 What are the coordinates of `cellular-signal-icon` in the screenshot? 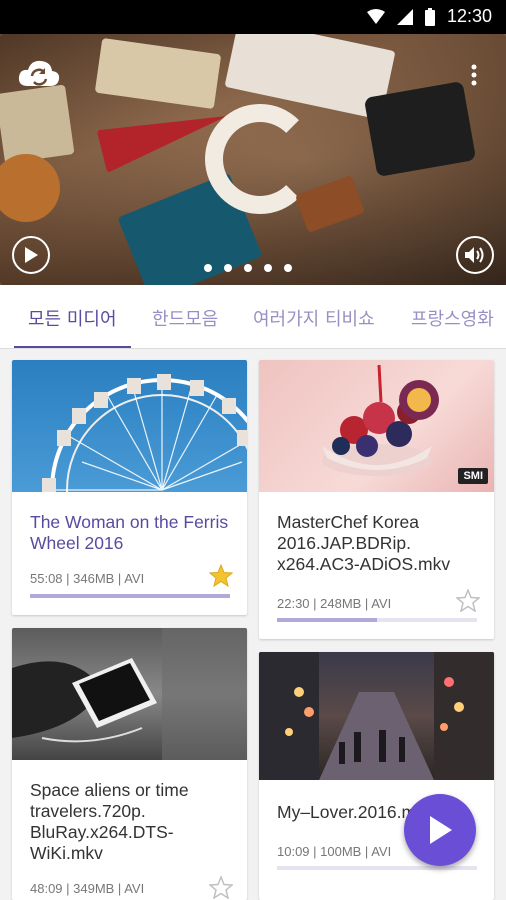 It's located at (404, 16).